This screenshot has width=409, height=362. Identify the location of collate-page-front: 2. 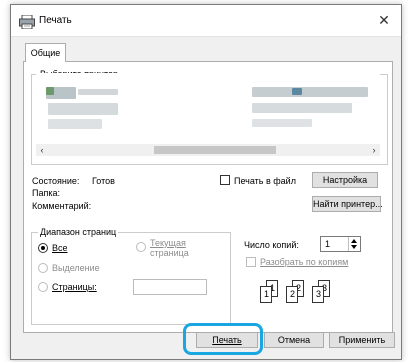
(292, 294).